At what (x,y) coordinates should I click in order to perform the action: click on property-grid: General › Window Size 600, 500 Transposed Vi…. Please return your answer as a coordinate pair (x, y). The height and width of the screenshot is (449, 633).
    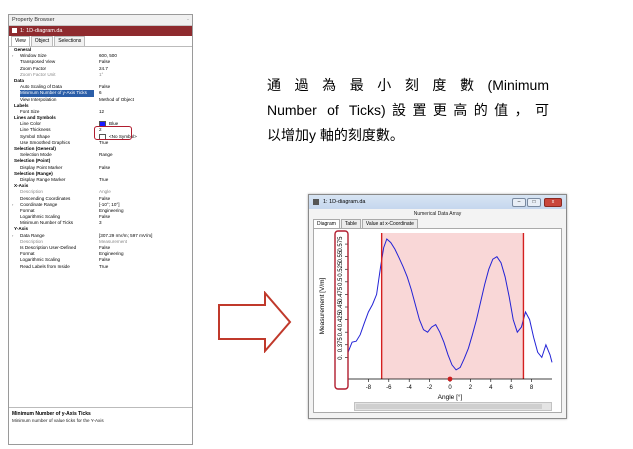
    Looking at the image, I should click on (100, 158).